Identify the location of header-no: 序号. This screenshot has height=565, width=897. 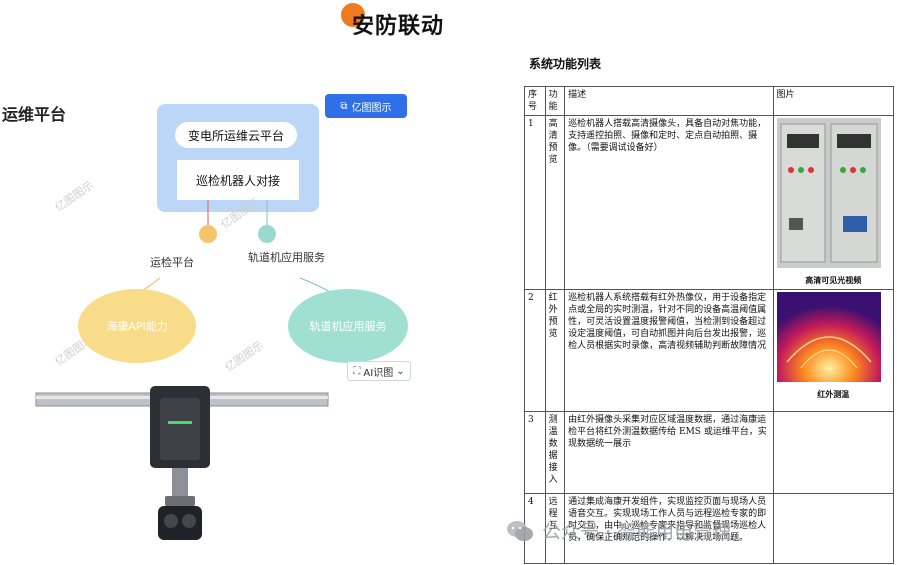
(535, 101).